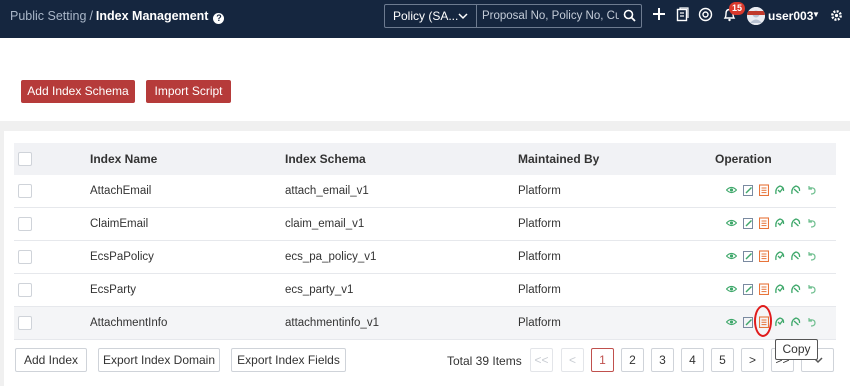 This screenshot has height=386, width=850. I want to click on cell-index-schema: ecs_pa_policy_v1, so click(331, 257).